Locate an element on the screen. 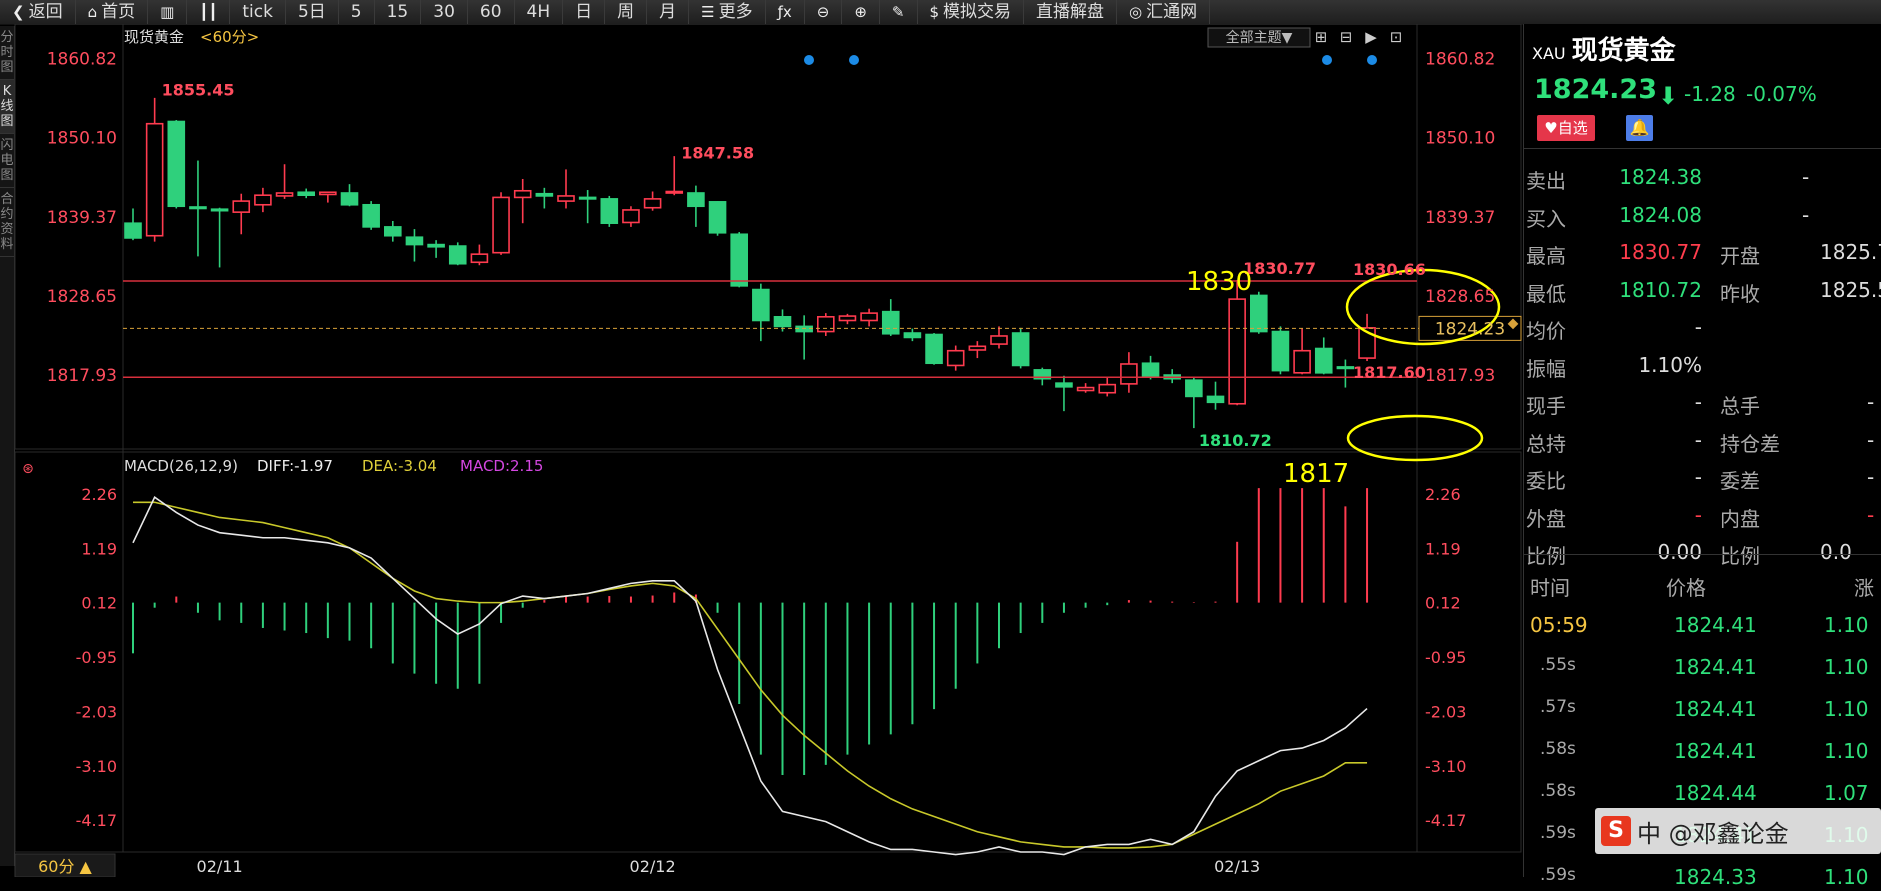  quote-row: 现手 - 总手 - is located at coordinates (1702, 402).